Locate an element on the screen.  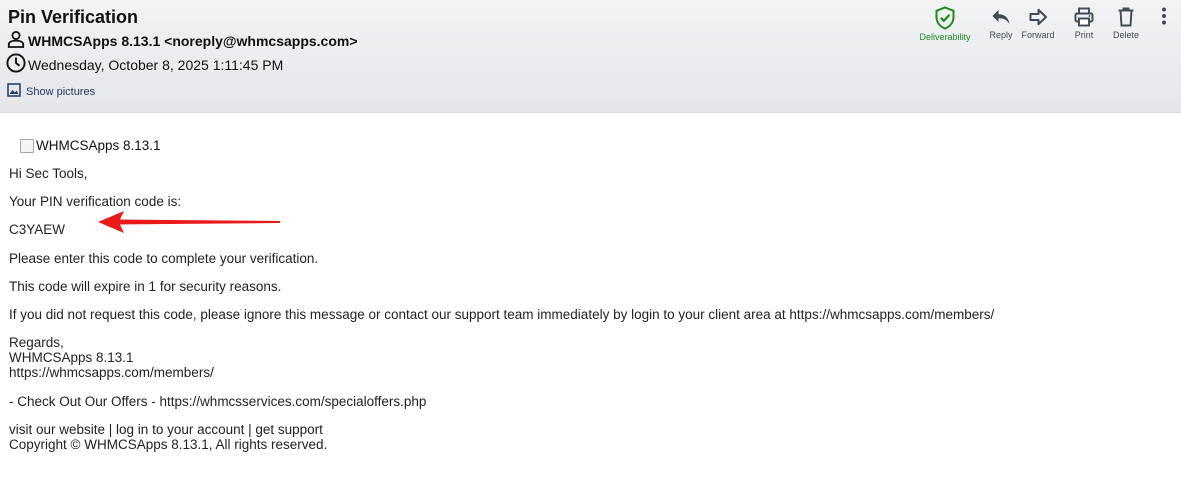
forward-button: Forward is located at coordinates (1038, 23).